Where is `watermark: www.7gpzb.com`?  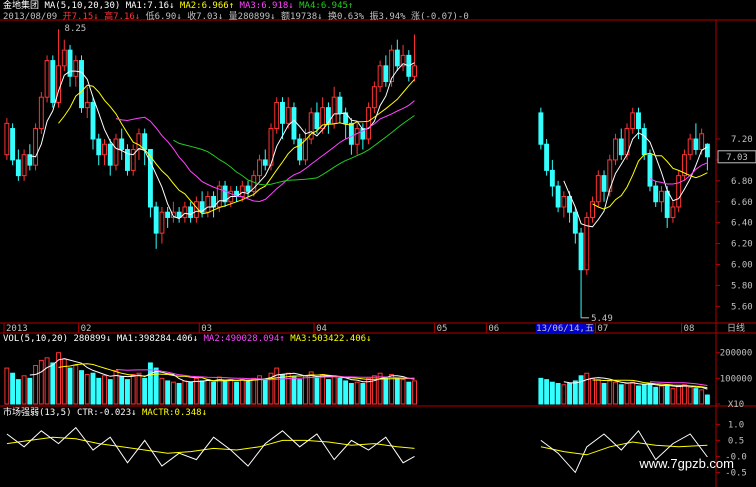
watermark: www.7gpzb.com is located at coordinates (686, 463).